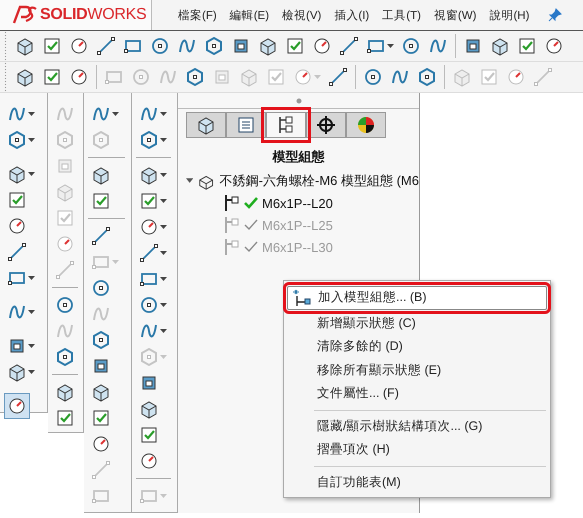  What do you see at coordinates (509, 15) in the screenshot?
I see `menu-item: 說明(H)` at bounding box center [509, 15].